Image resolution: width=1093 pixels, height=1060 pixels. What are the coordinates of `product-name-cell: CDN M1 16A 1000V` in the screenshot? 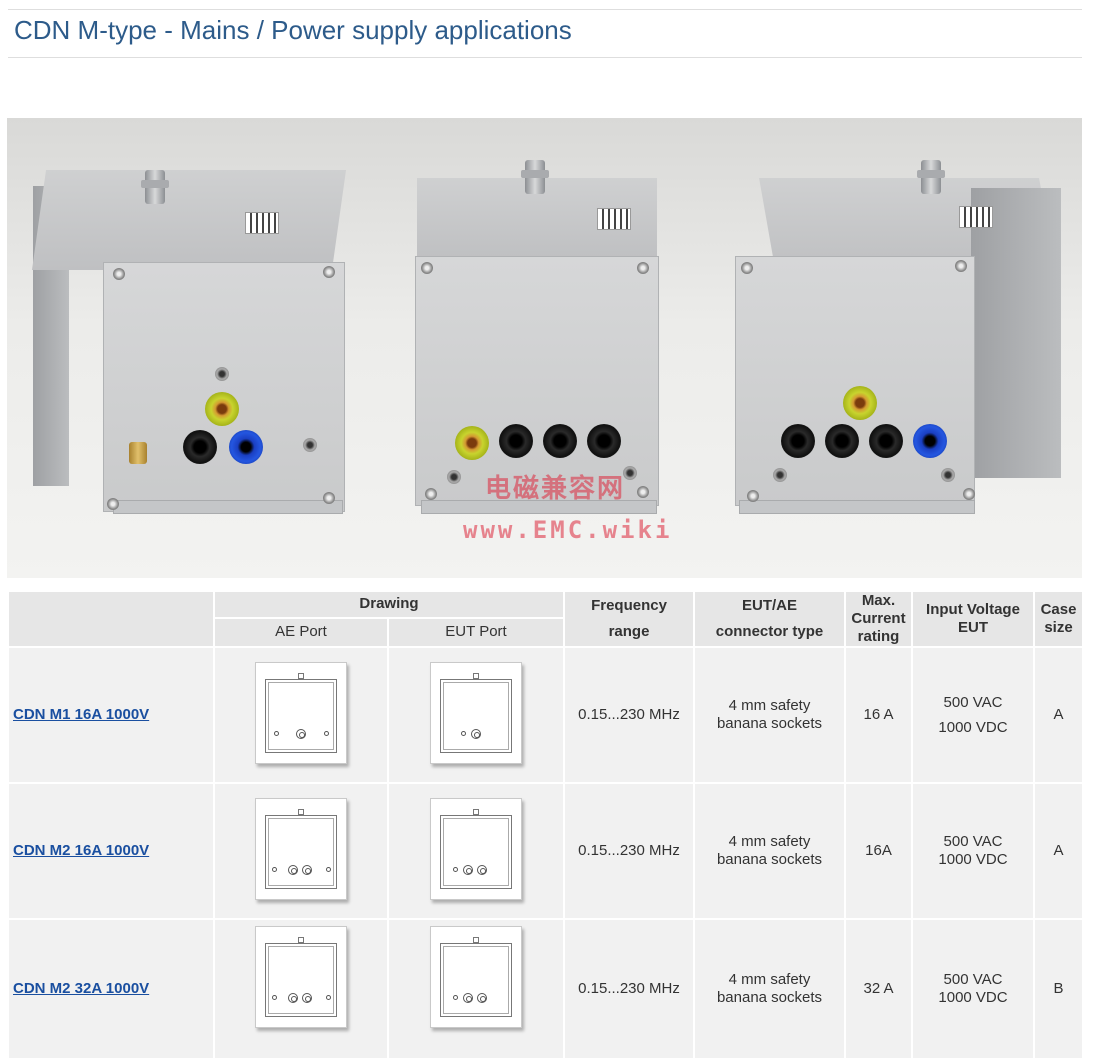 It's located at (111, 715).